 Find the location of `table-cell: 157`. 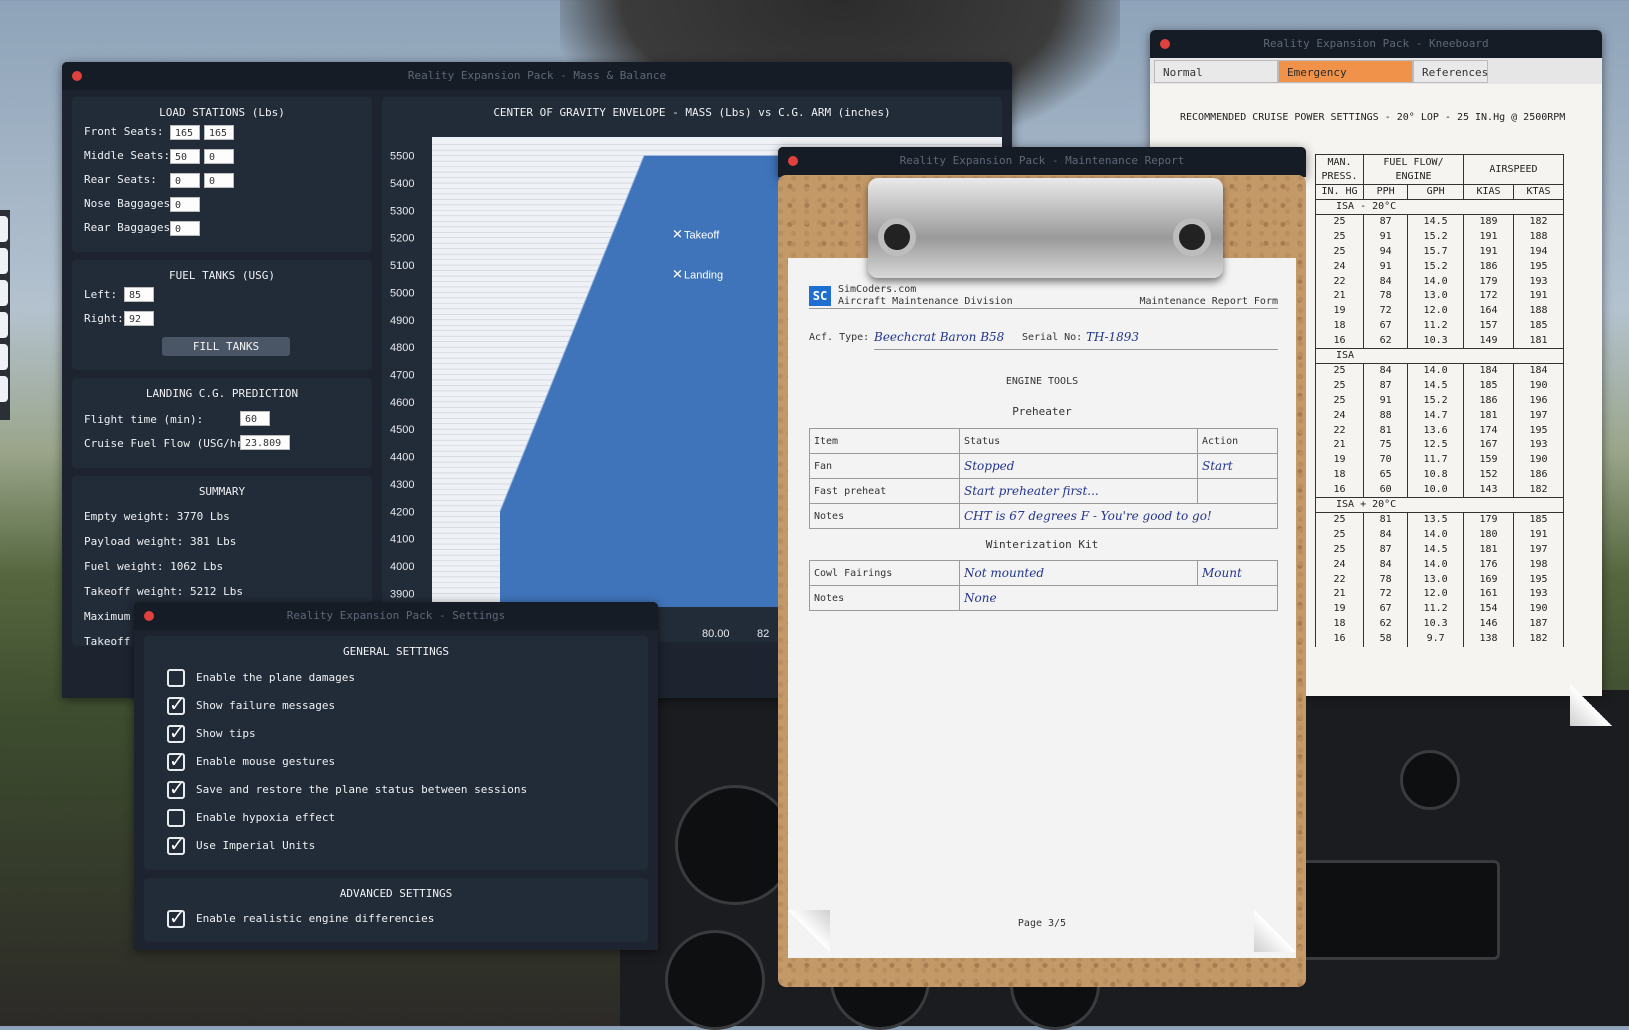

table-cell: 157 is located at coordinates (1488, 326).